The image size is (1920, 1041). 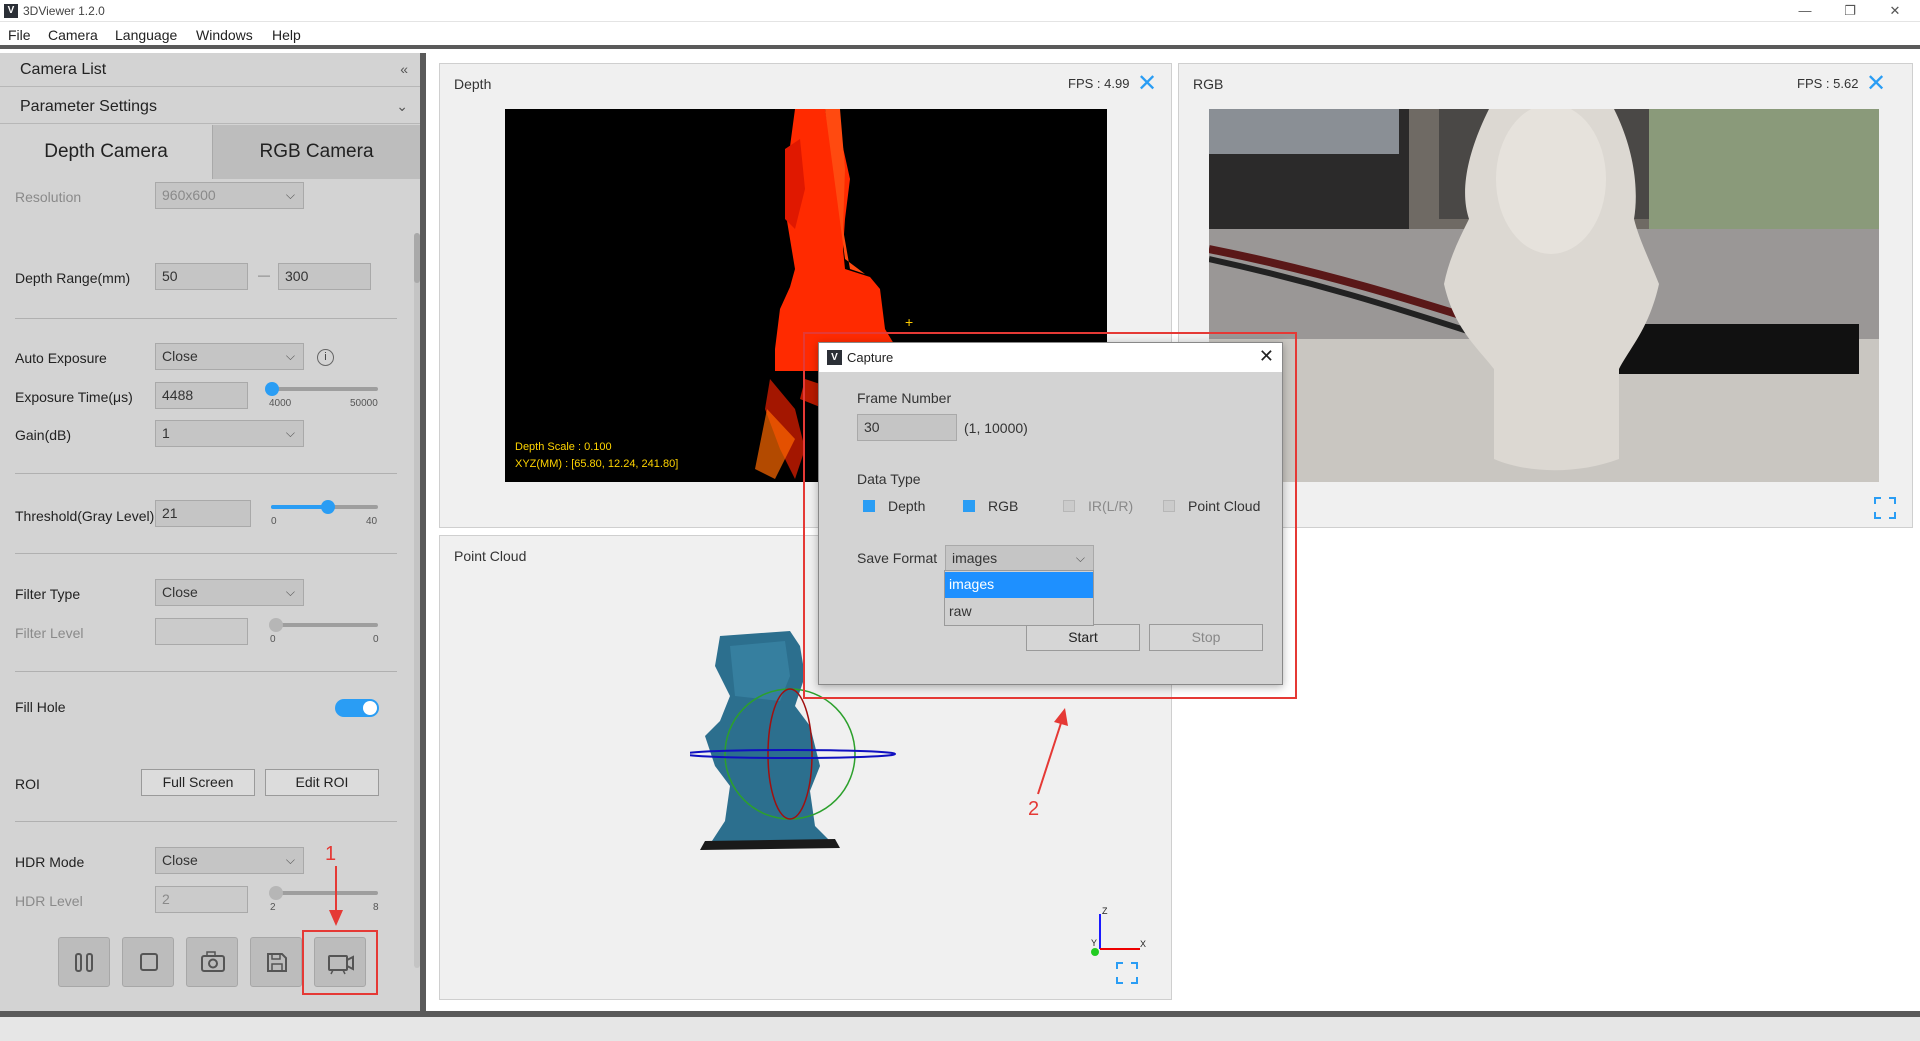 I want to click on exposure-time-slider, so click(x=321, y=389).